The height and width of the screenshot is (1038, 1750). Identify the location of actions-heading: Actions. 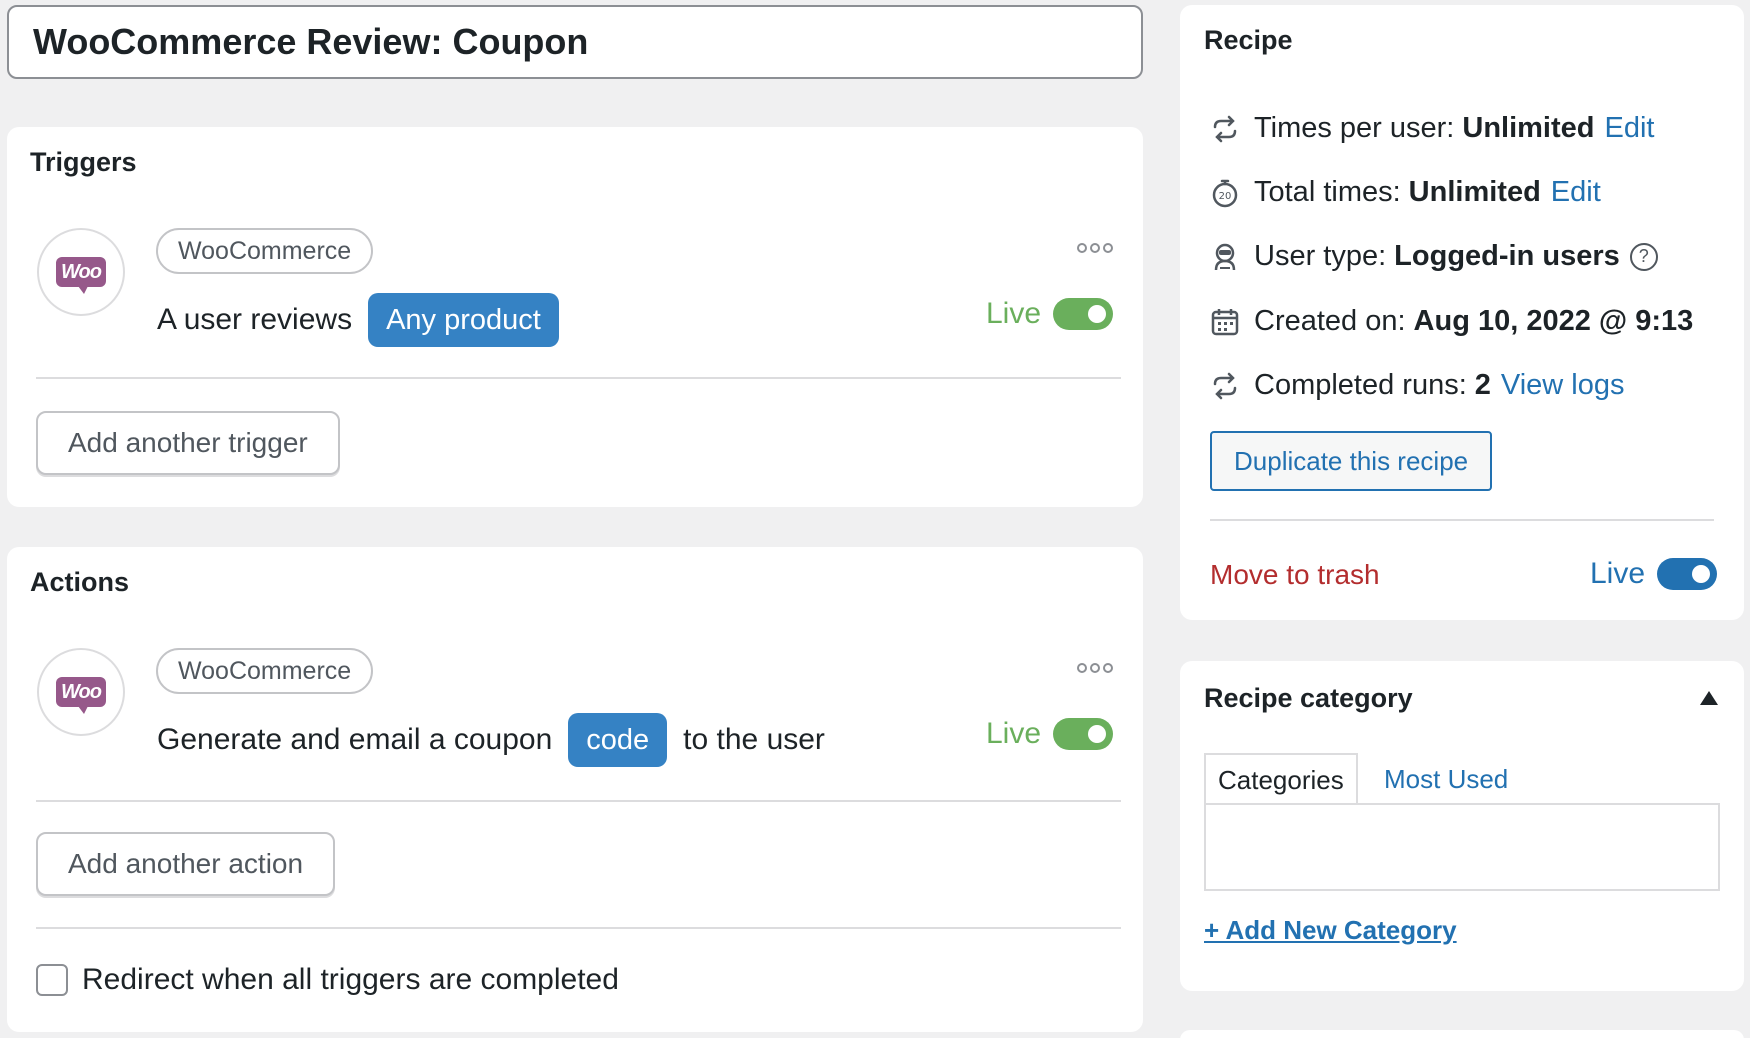
(80, 582).